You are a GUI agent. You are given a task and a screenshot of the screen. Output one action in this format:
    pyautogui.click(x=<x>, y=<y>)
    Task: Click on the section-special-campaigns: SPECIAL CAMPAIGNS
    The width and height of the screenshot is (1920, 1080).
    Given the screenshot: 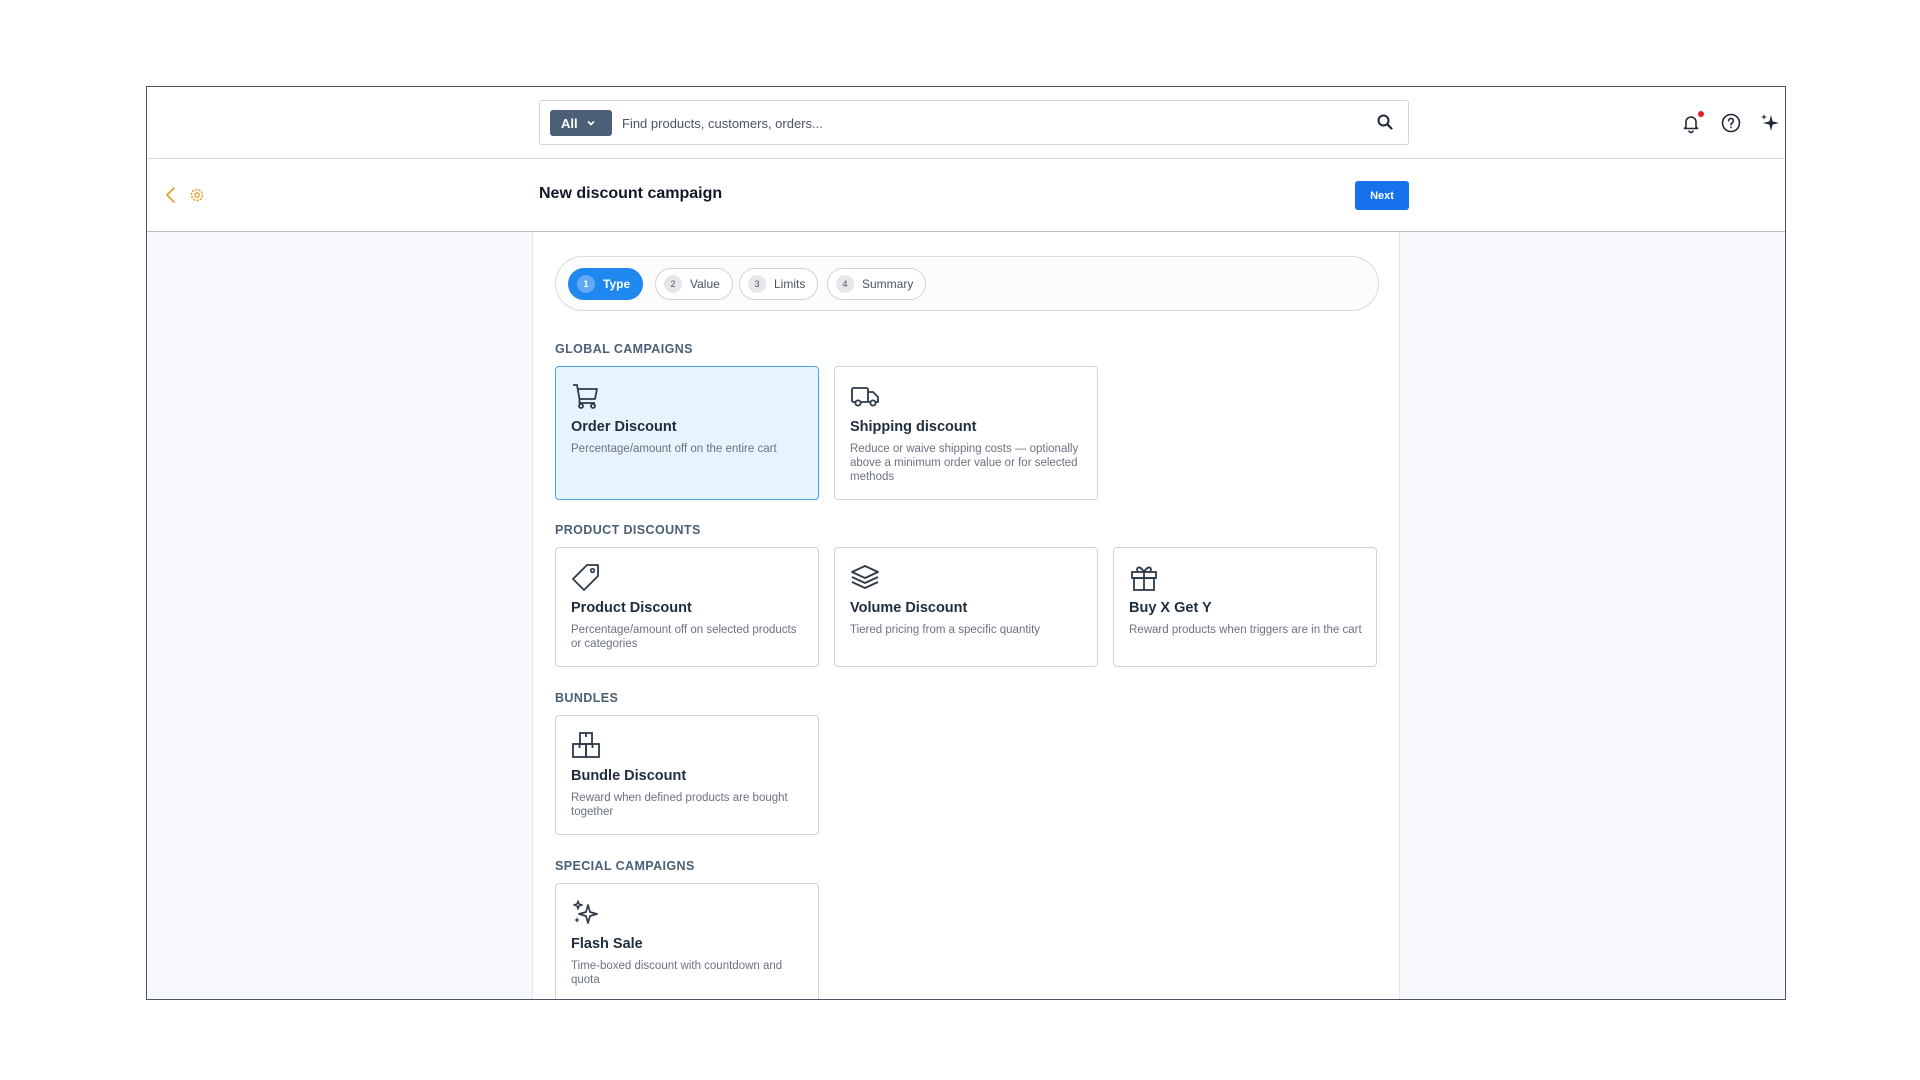 What is the action you would take?
    pyautogui.click(x=625, y=866)
    